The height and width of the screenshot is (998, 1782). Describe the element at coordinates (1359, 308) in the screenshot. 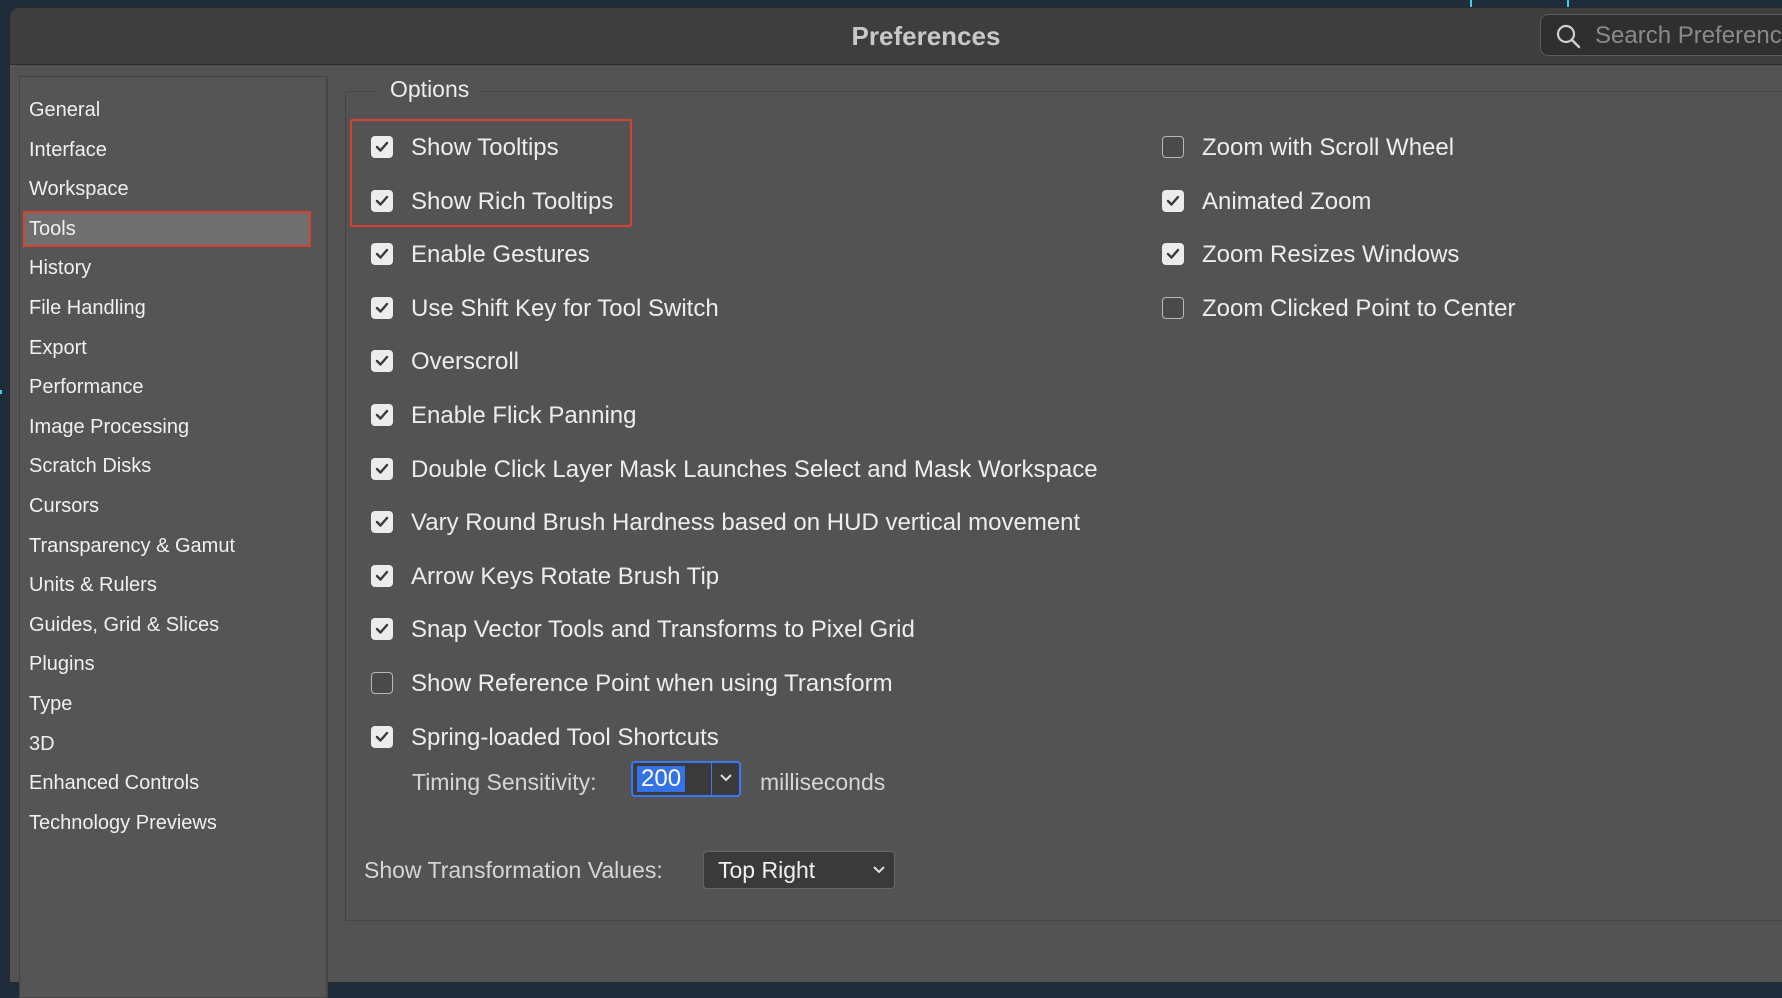

I see `option-label: Zoom Clicked Point to Center` at that location.